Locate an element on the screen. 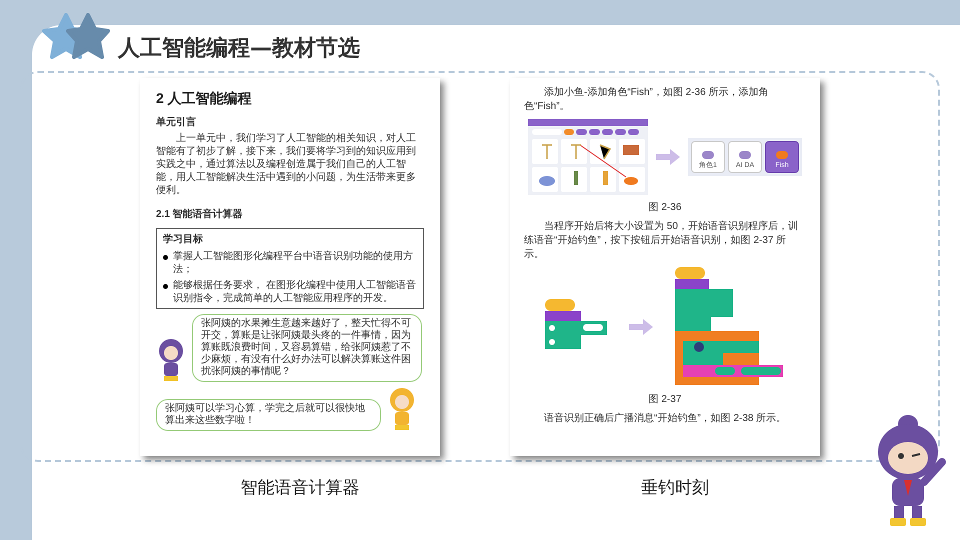  speech-bubble: 张阿姨的水果摊生意越来越好了，整天忙得不可开交，算账是让张阿姨最头疼的一件事情，因为算账既浪费时间，又容易算错，给张阿姨惹了不少麻烦，有没有什么好办法可以解决算账这件困扰张阿姨的事情呢？ is located at coordinates (307, 348).